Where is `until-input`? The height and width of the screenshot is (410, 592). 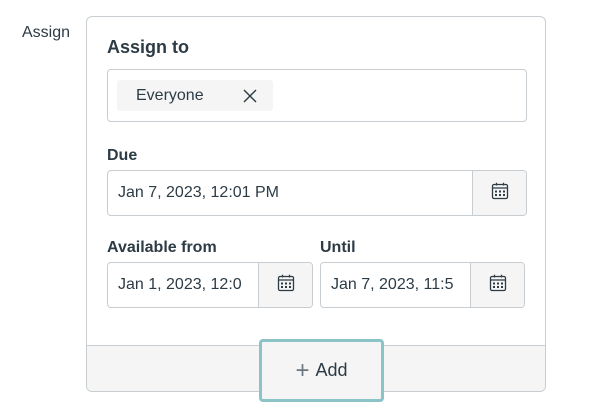
until-input is located at coordinates (396, 285).